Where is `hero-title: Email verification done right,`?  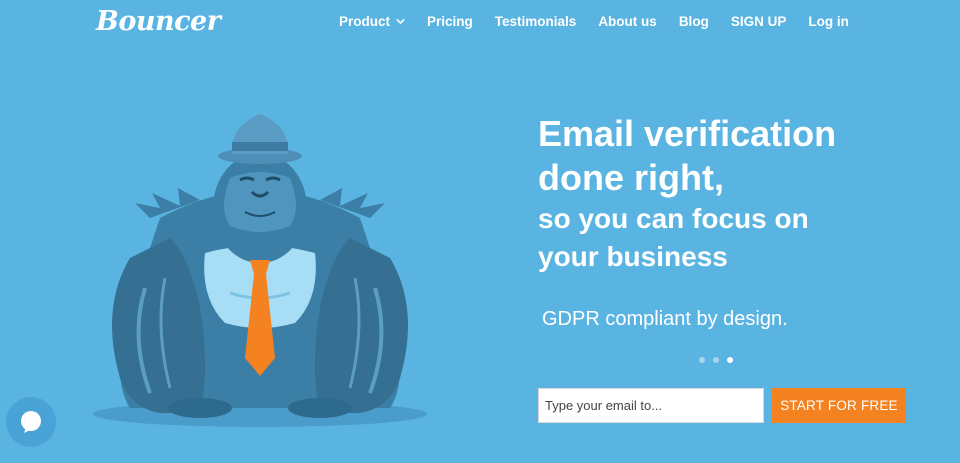 hero-title: Email verification done right, is located at coordinates (728, 156).